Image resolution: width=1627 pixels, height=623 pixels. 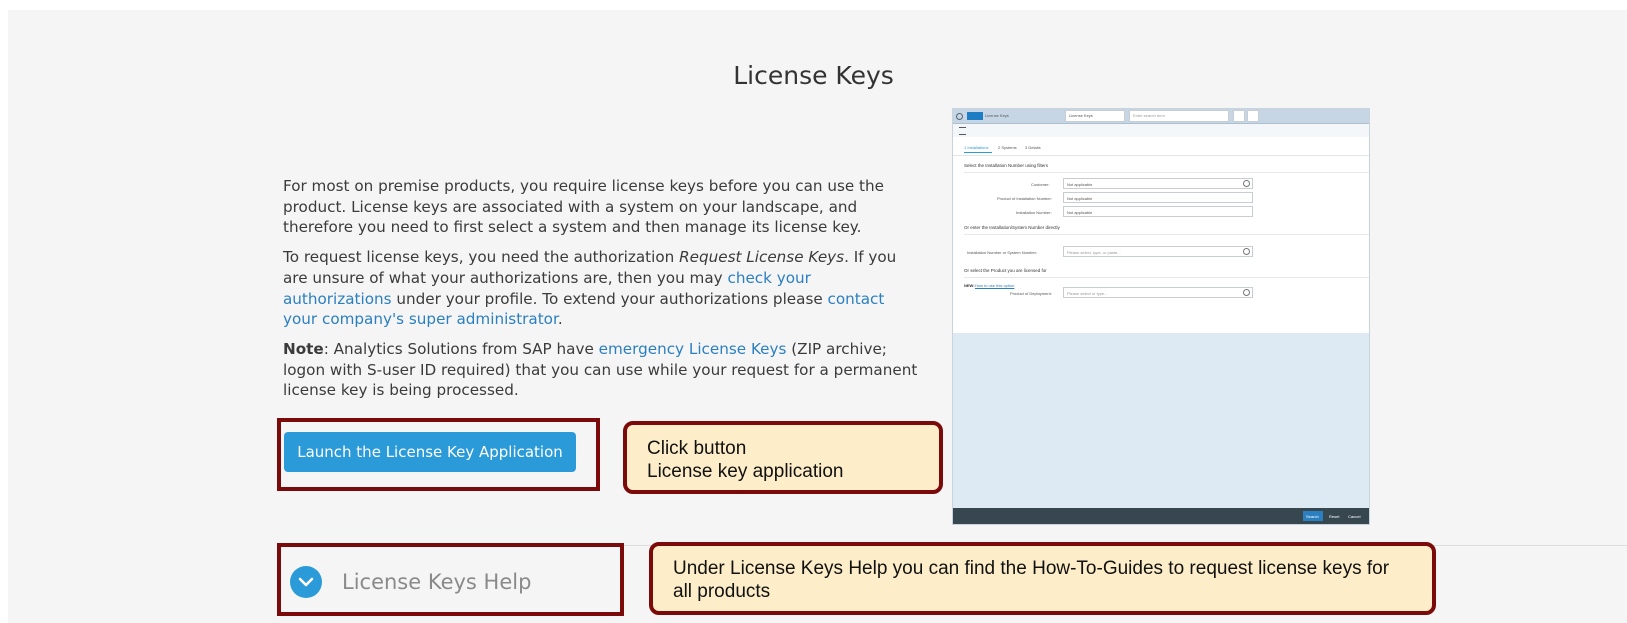 I want to click on shot-search-placeholder: Enter search term, so click(x=1149, y=115).